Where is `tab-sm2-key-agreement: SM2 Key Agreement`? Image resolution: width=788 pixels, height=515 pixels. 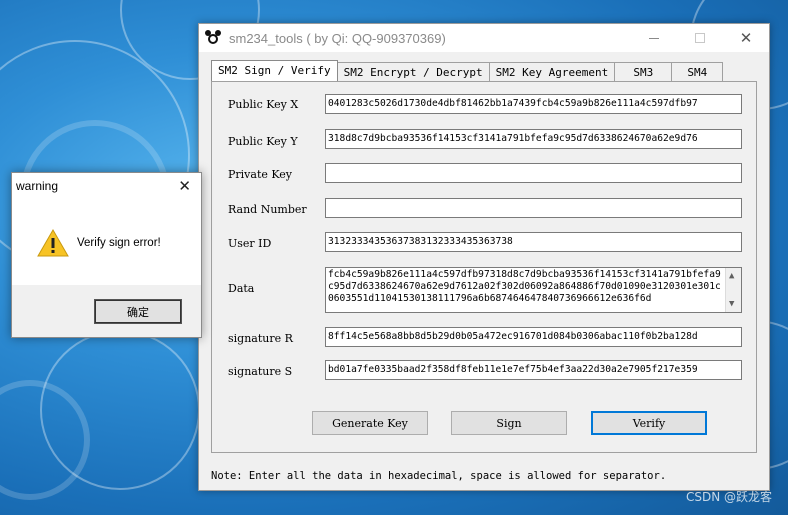 tab-sm2-key-agreement: SM2 Key Agreement is located at coordinates (552, 71).